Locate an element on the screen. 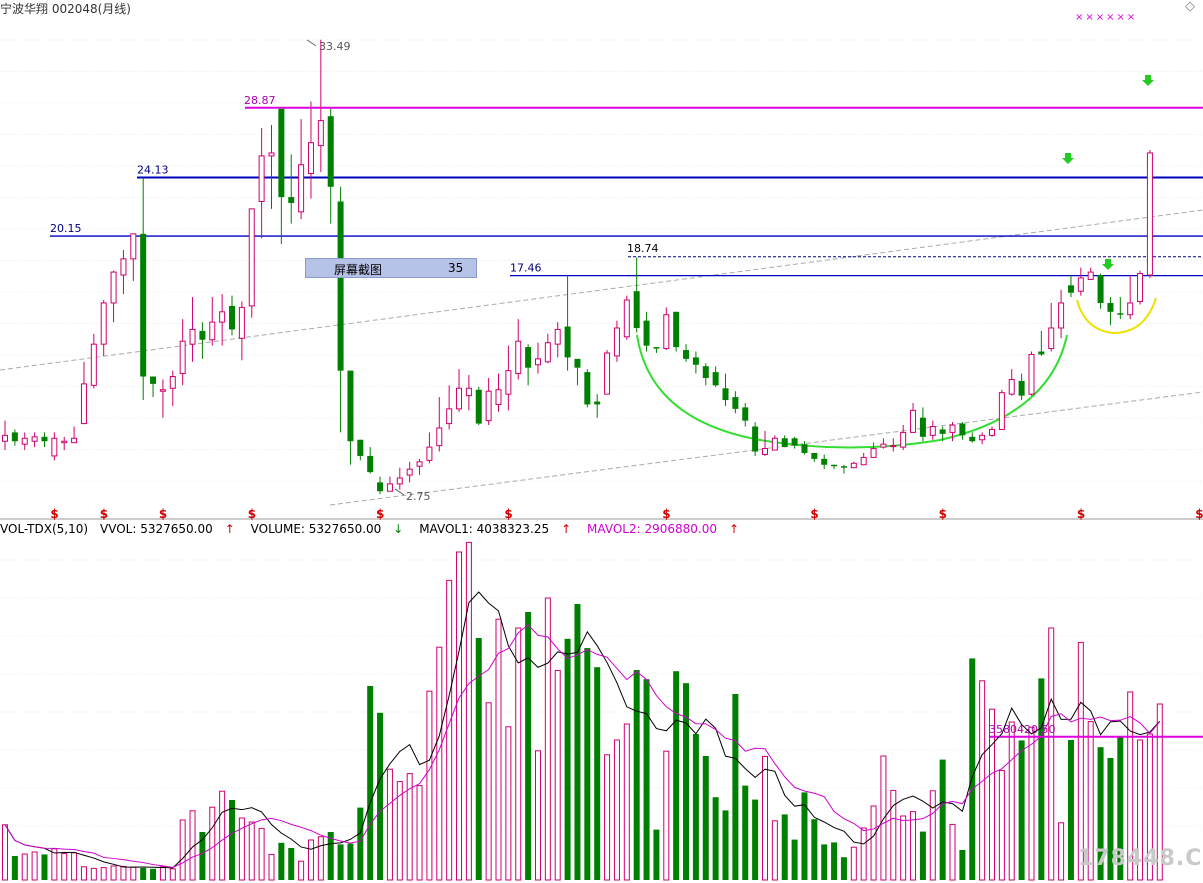  down-arrow-signal is located at coordinates (1108, 264).